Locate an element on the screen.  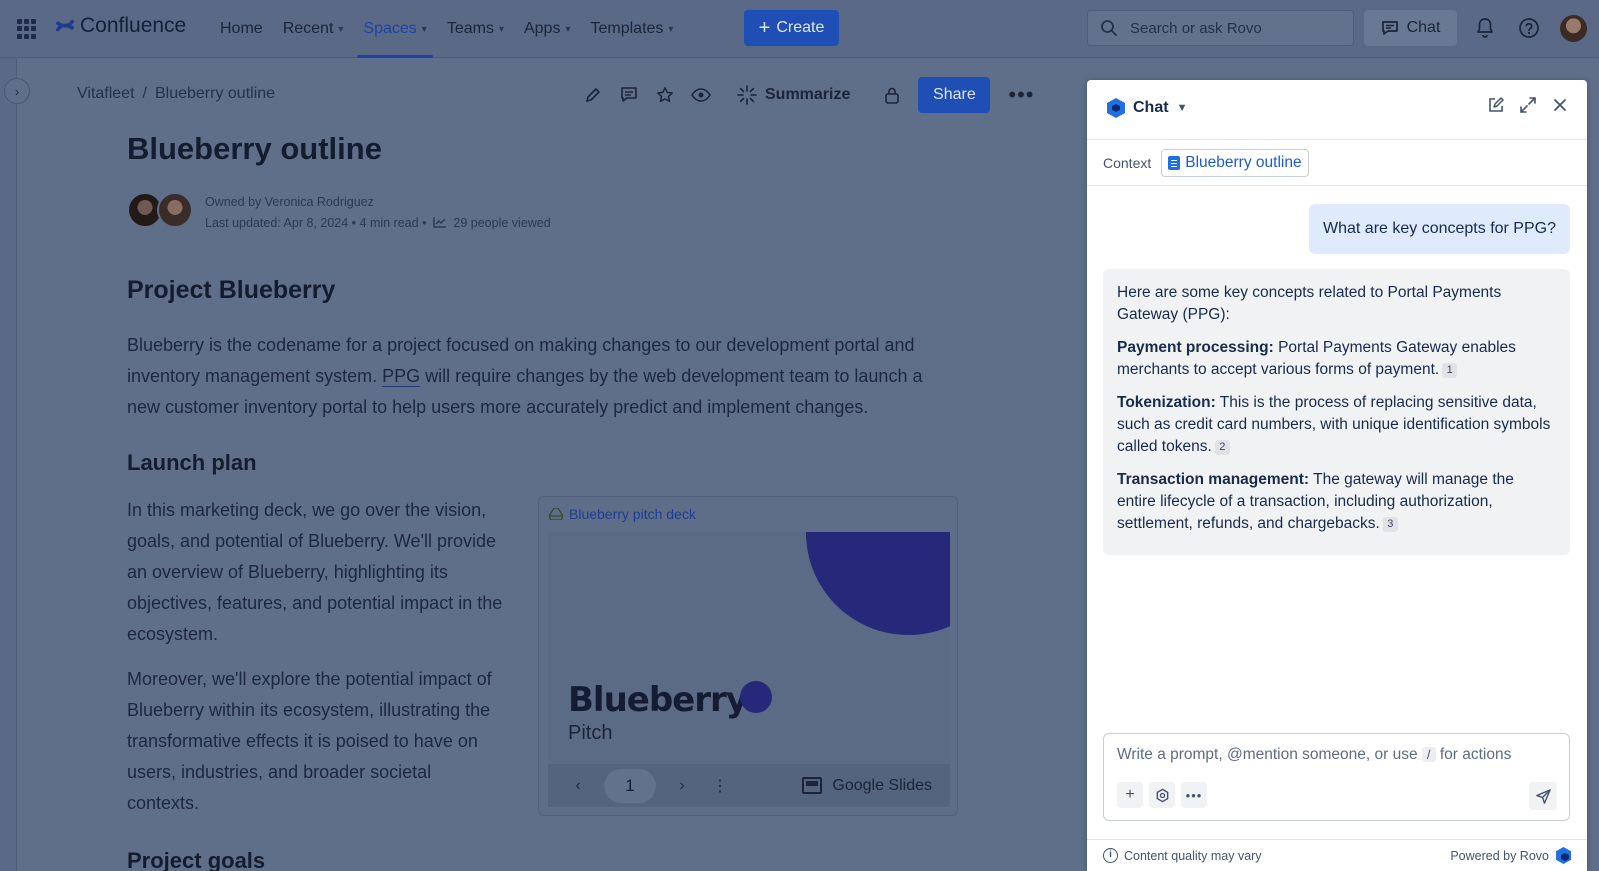
expand-icon is located at coordinates (1528, 105).